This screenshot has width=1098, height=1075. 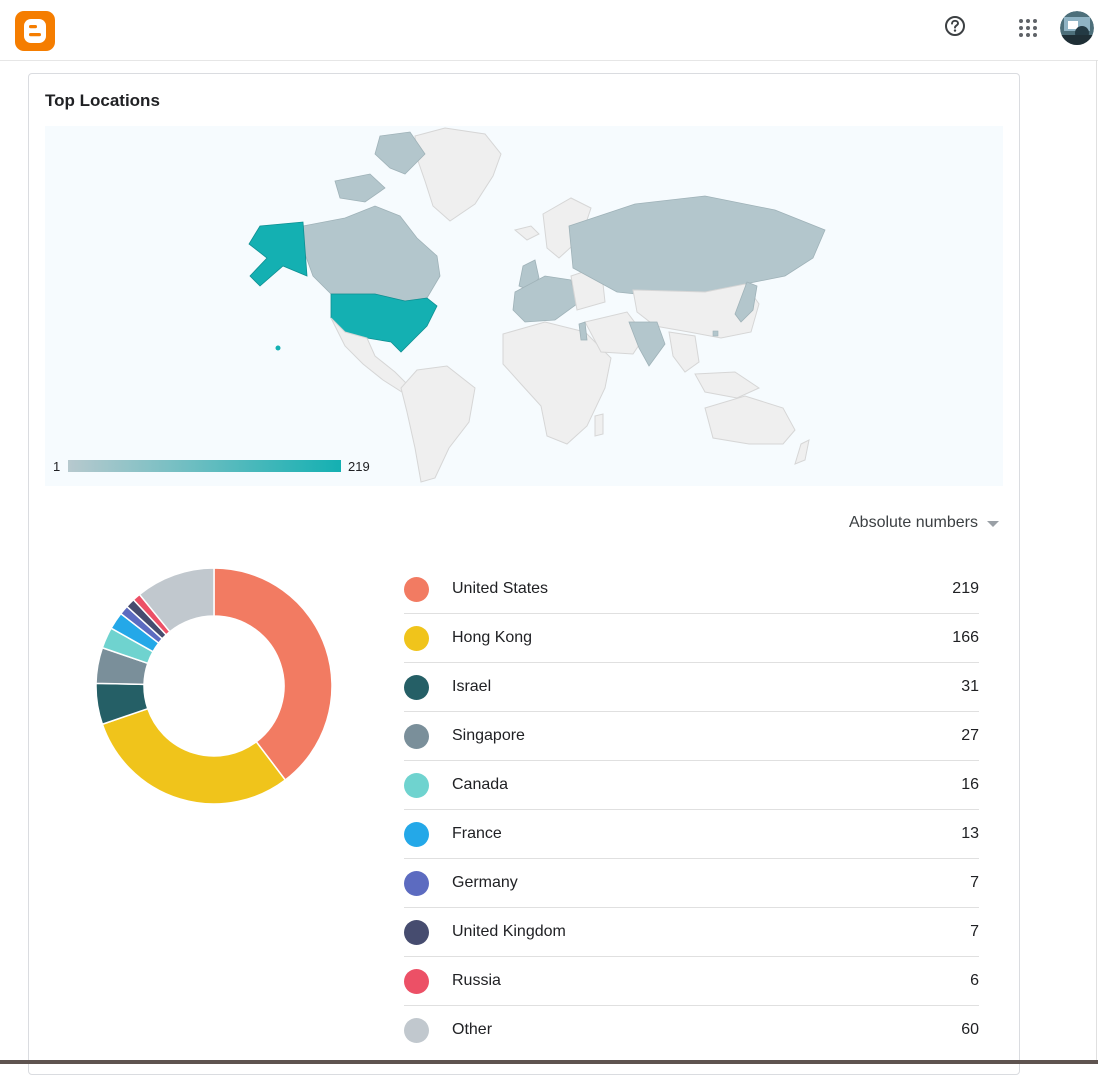 I want to click on legend-value: 13, so click(x=970, y=833).